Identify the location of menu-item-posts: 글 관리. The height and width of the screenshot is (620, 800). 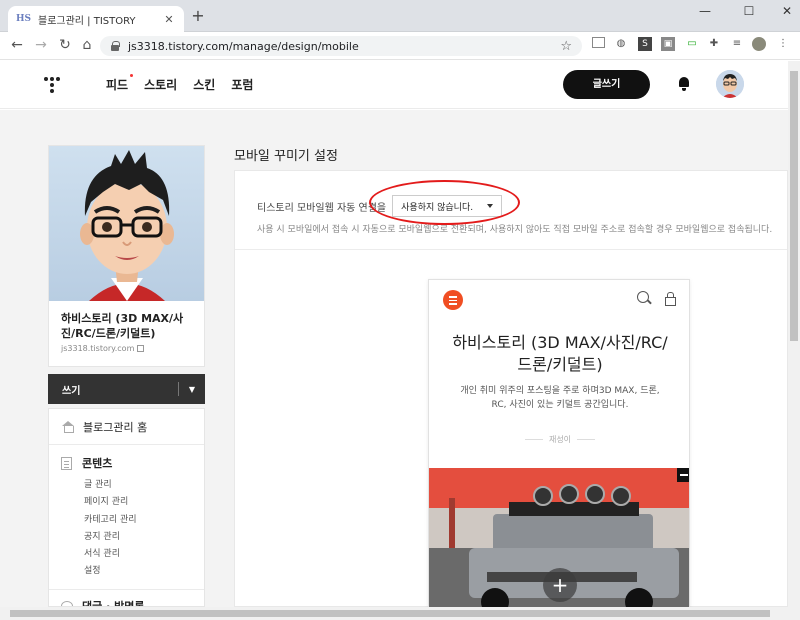
(138, 485).